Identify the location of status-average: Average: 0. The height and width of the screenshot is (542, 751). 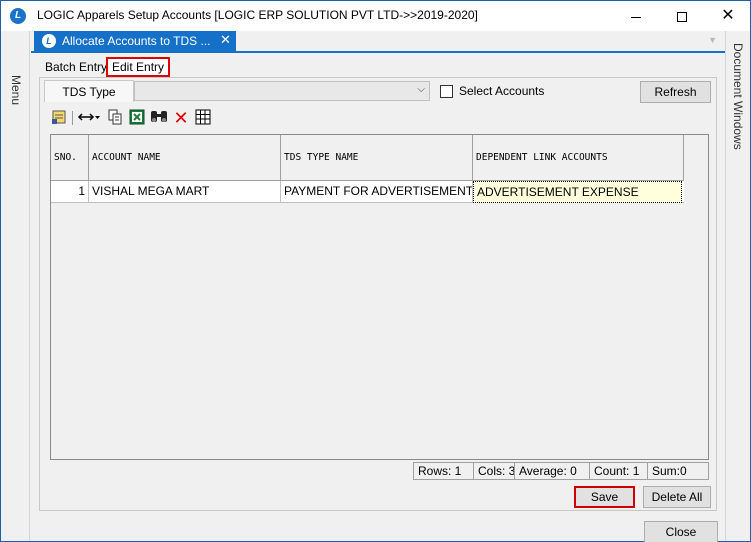
(553, 471).